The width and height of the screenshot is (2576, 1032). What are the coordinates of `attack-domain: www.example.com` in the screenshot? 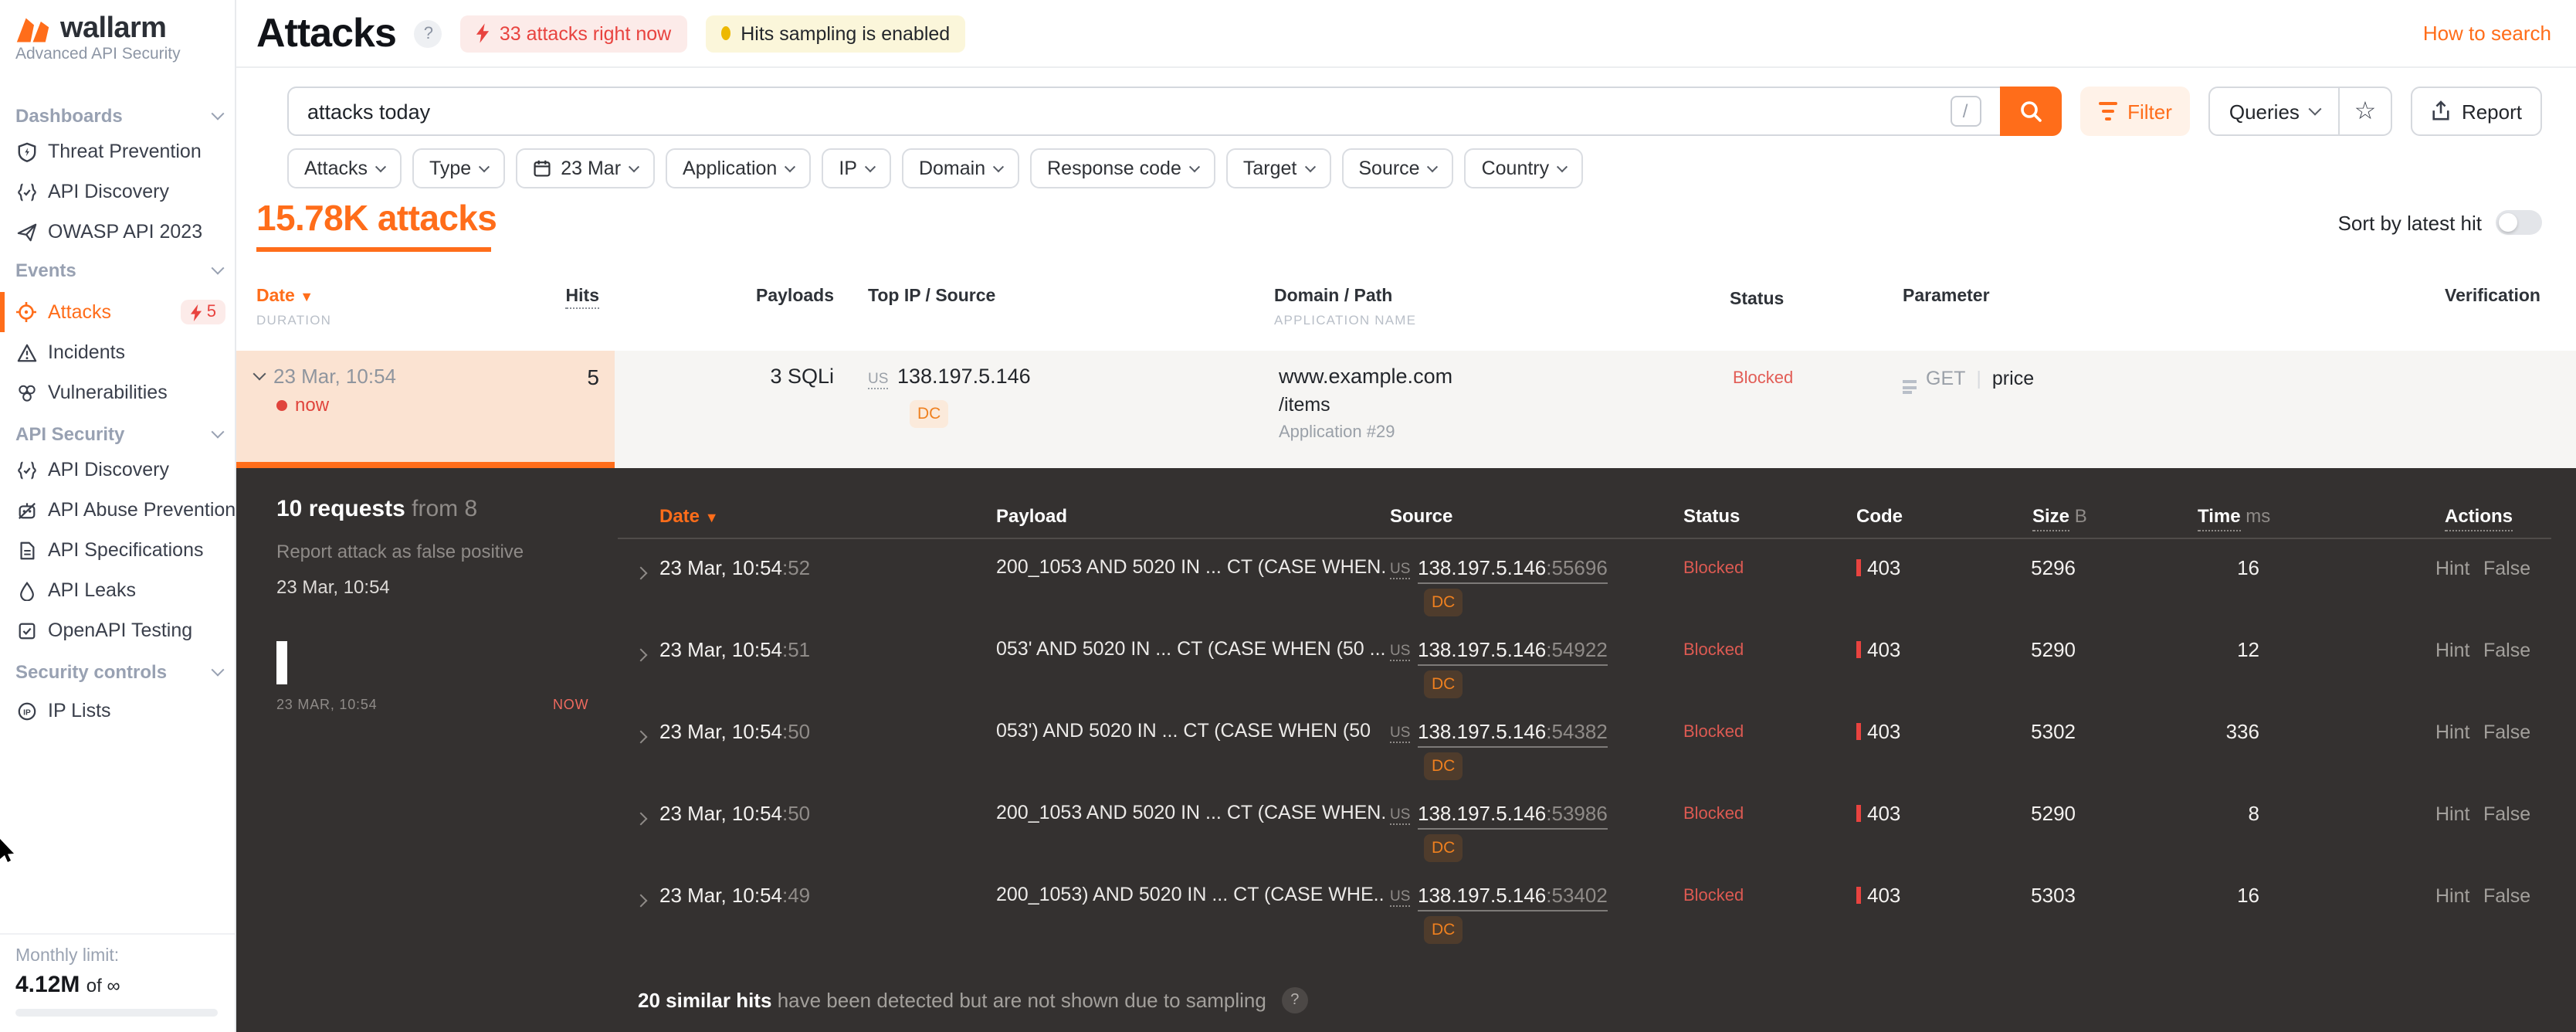 It's located at (1365, 376).